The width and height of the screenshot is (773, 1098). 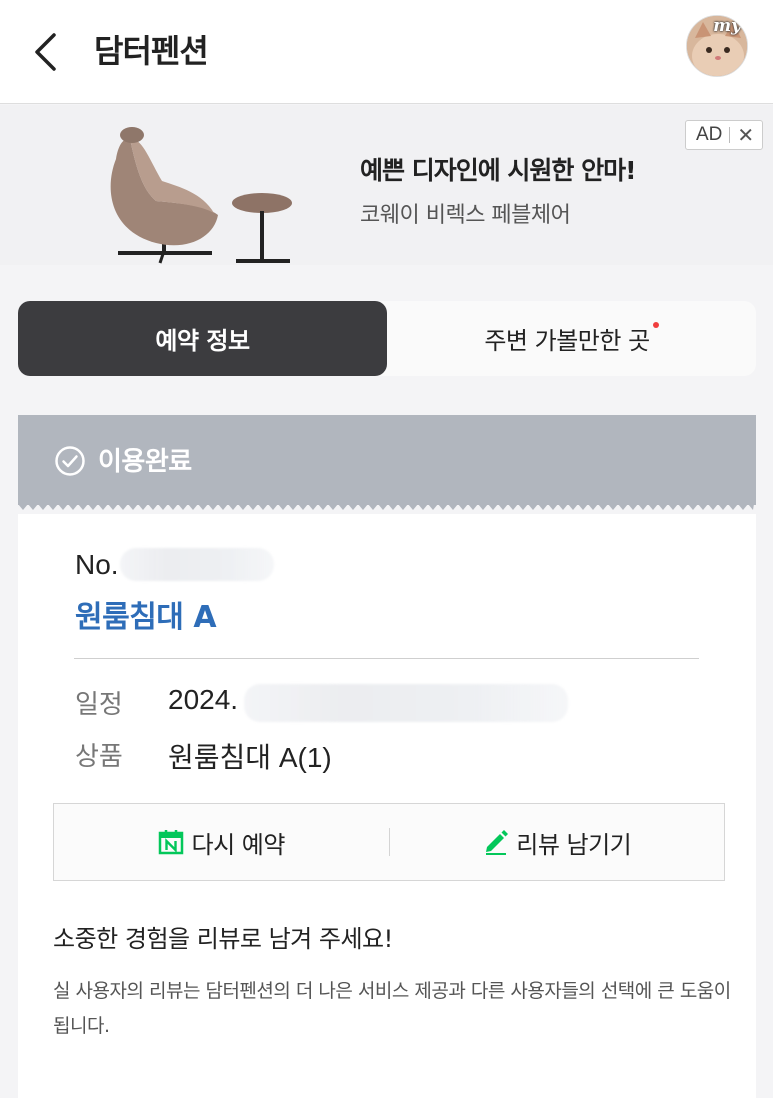 I want to click on product-value: 원룸침대 A(1), so click(x=250, y=757).